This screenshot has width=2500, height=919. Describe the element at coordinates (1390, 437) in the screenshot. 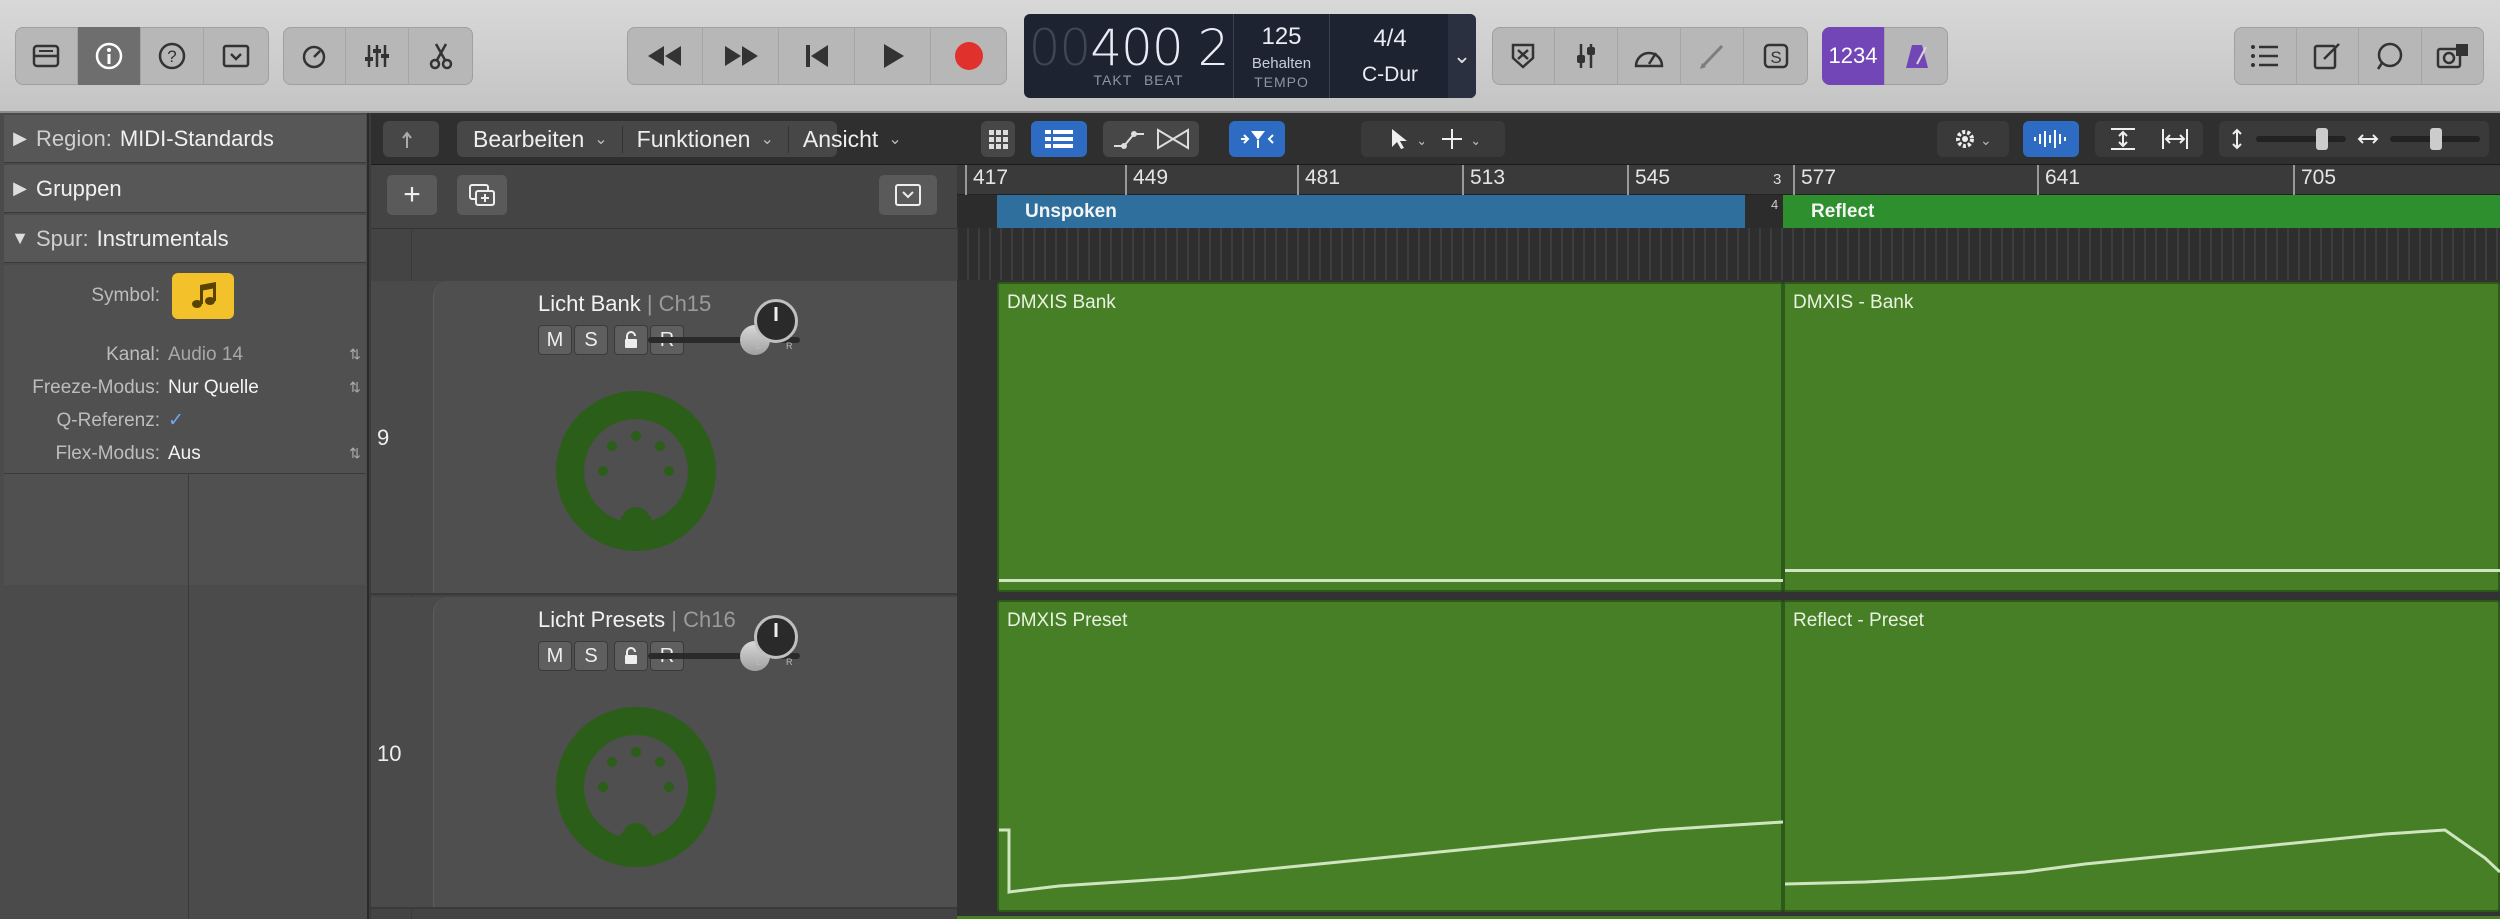

I see `midi-region: DMXIS Bank` at that location.